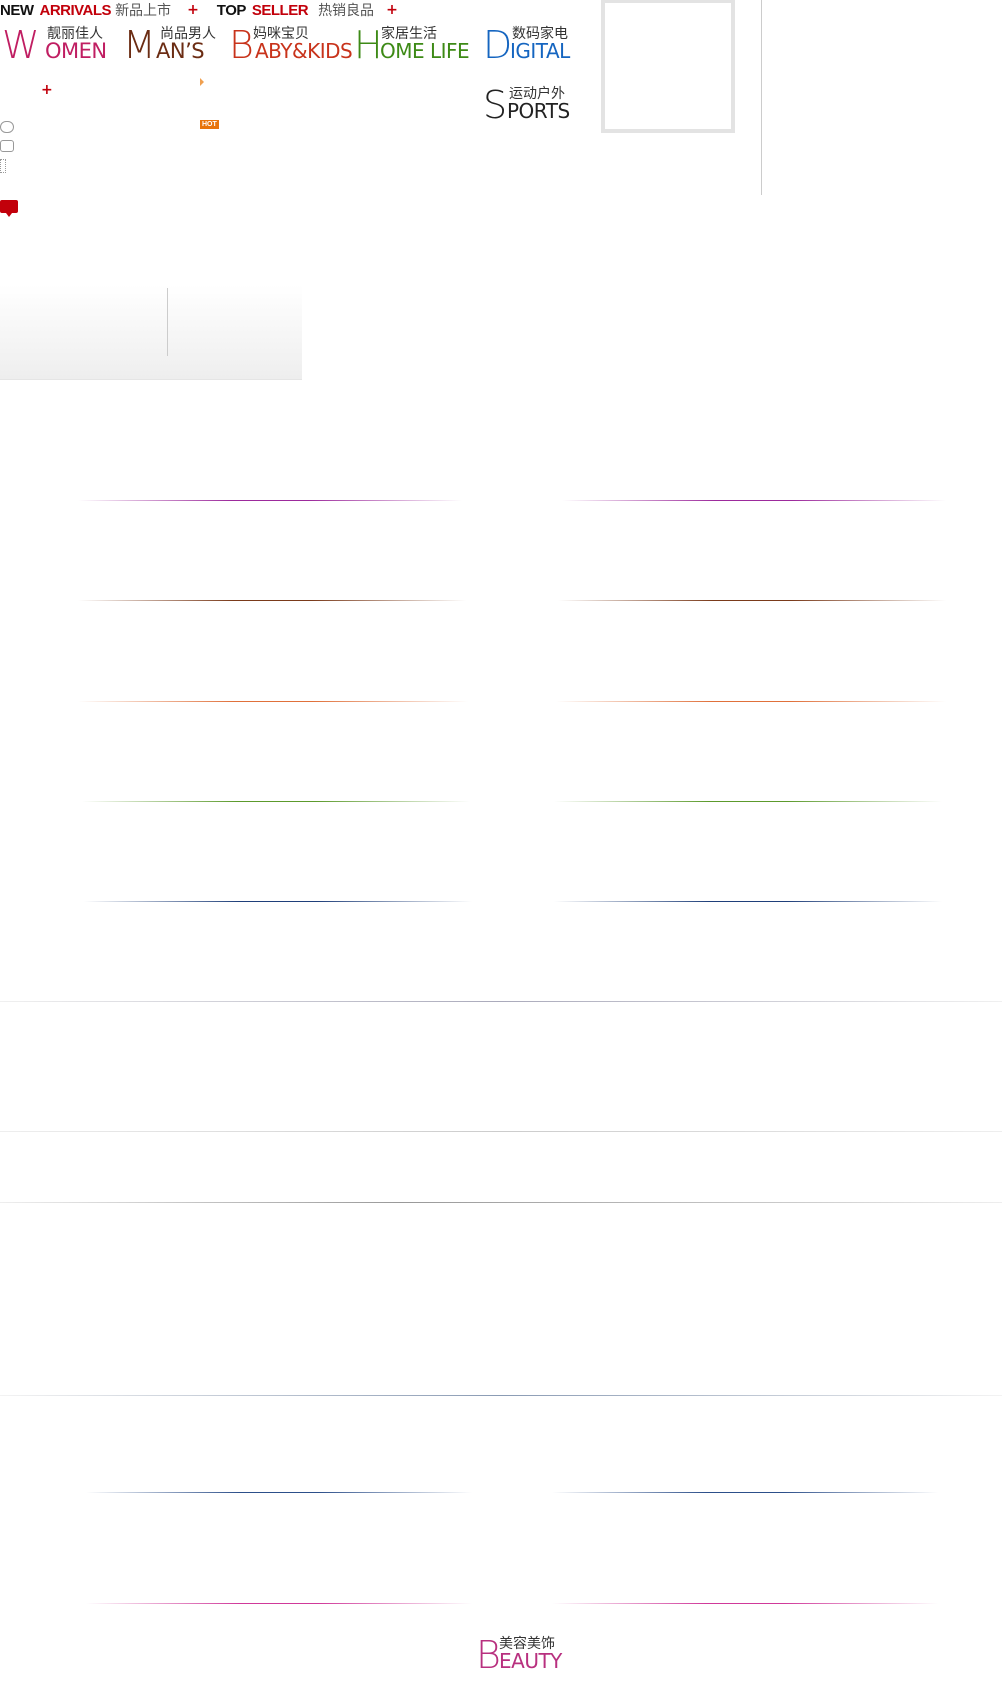 The image size is (1002, 1700). What do you see at coordinates (202, 82) in the screenshot?
I see `arrow-right-icon` at bounding box center [202, 82].